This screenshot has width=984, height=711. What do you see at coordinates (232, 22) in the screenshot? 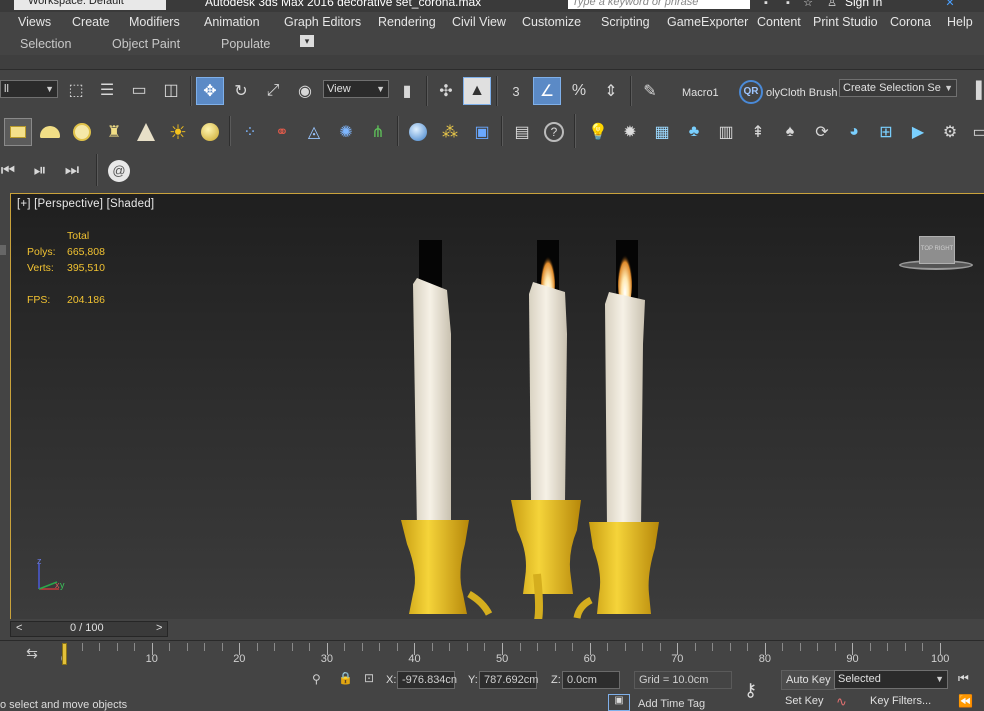
I see `menu-animation: Animation` at bounding box center [232, 22].